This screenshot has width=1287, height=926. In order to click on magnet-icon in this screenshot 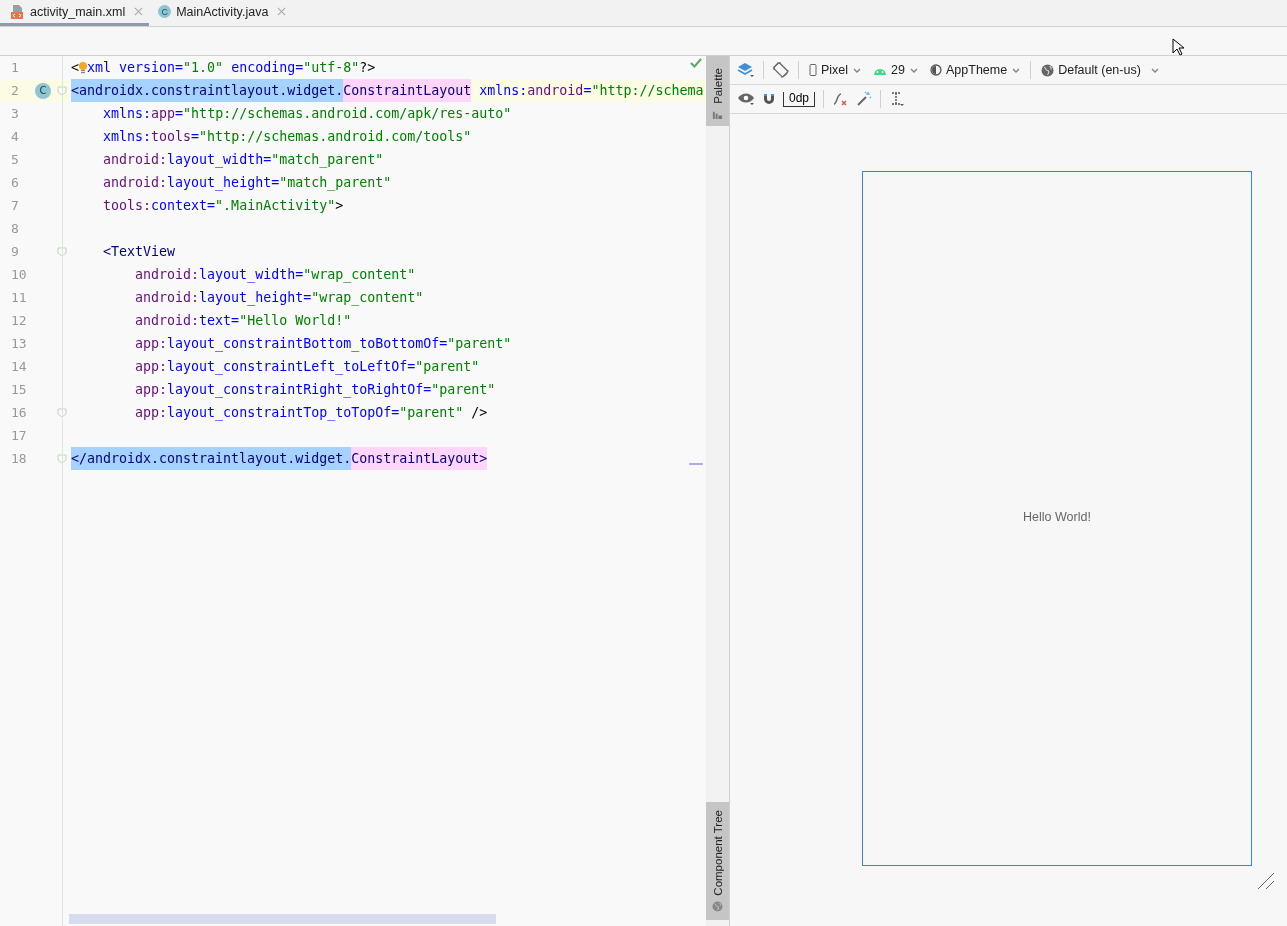, I will do `click(769, 99)`.